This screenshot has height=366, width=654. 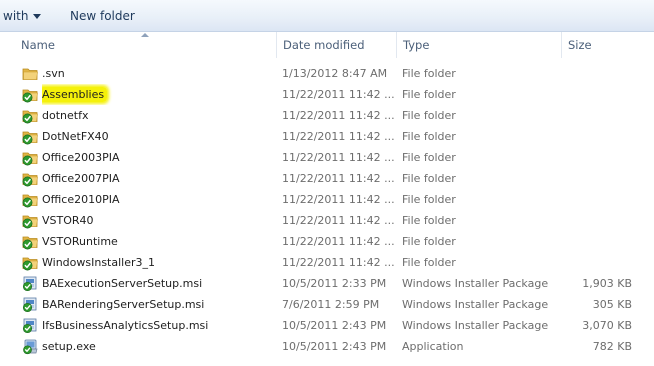 I want to click on file-row: dotnetfx 11/22/2011 11:42 ... File folder, so click(x=327, y=115).